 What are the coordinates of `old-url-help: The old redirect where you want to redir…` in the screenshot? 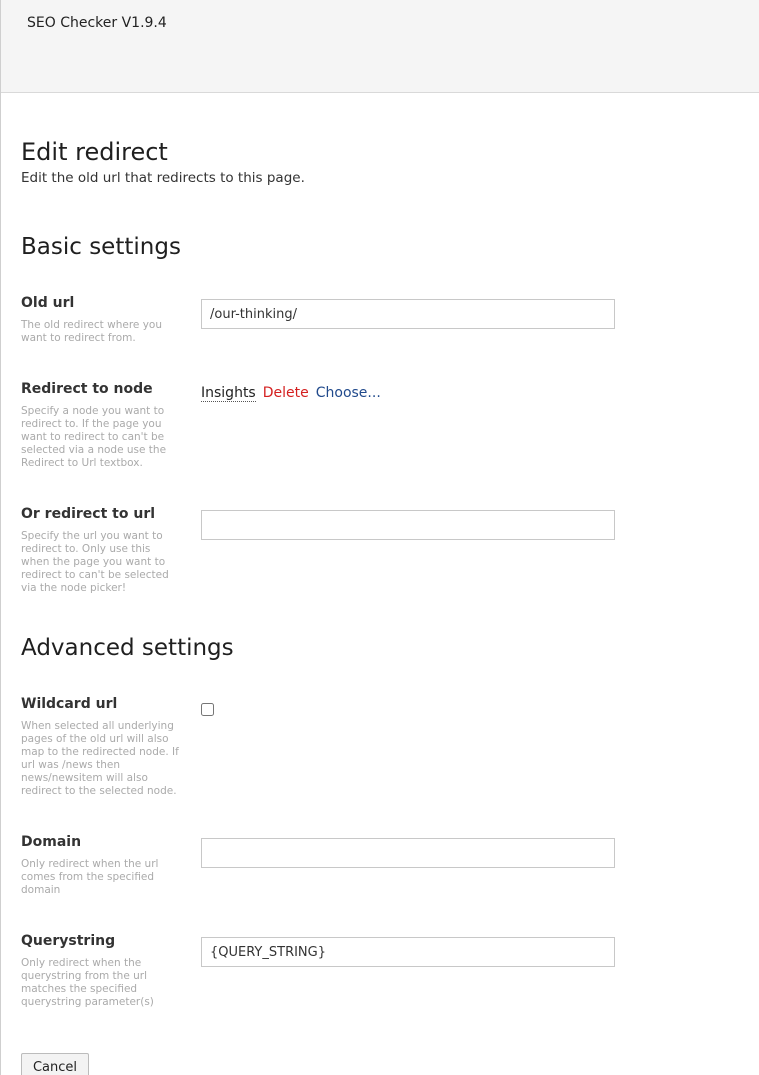 It's located at (91, 331).